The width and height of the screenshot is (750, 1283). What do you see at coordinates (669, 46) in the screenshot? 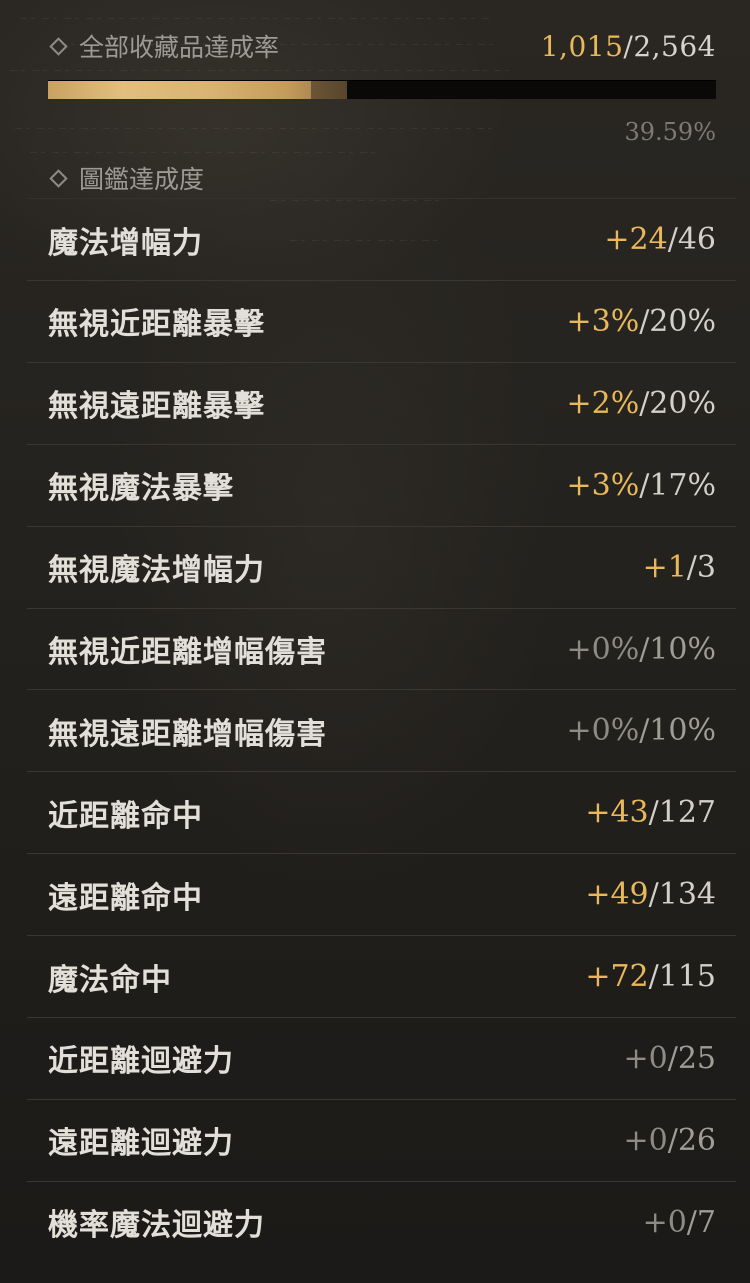
I see `collection-count-total: /2,564` at bounding box center [669, 46].